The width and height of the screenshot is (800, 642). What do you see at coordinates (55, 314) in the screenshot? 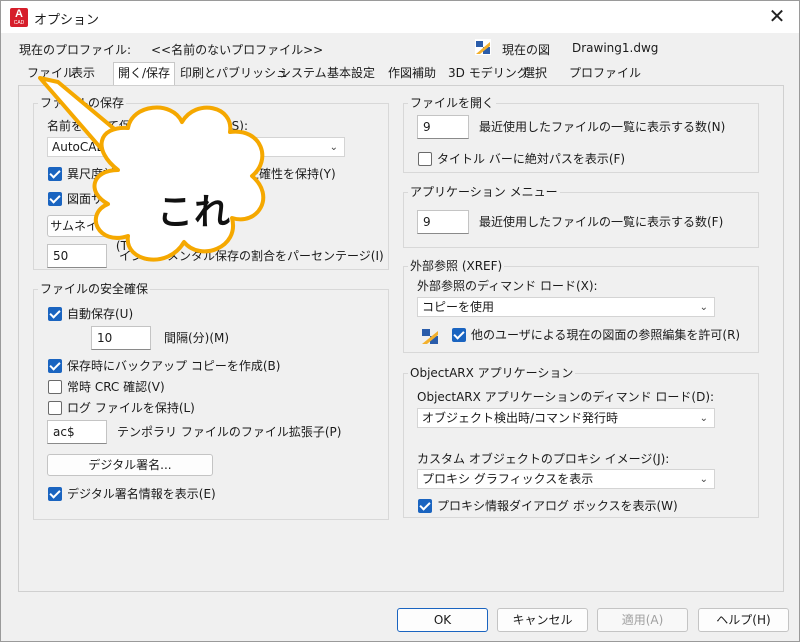
I see `autosave-checkbox` at bounding box center [55, 314].